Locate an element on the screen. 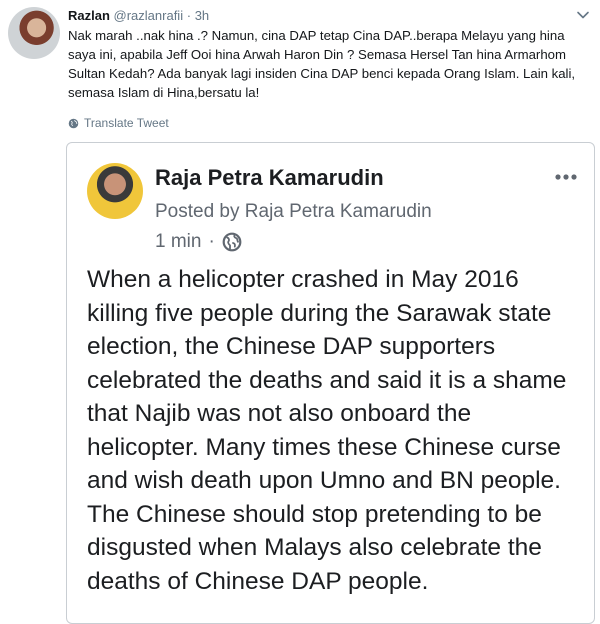 Image resolution: width=600 pixels, height=624 pixels. author-name: Razlan is located at coordinates (89, 15).